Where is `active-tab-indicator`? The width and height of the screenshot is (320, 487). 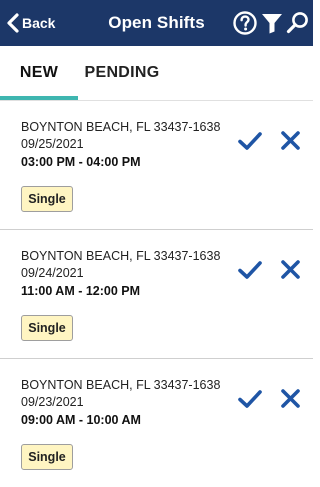 active-tab-indicator is located at coordinates (39, 98).